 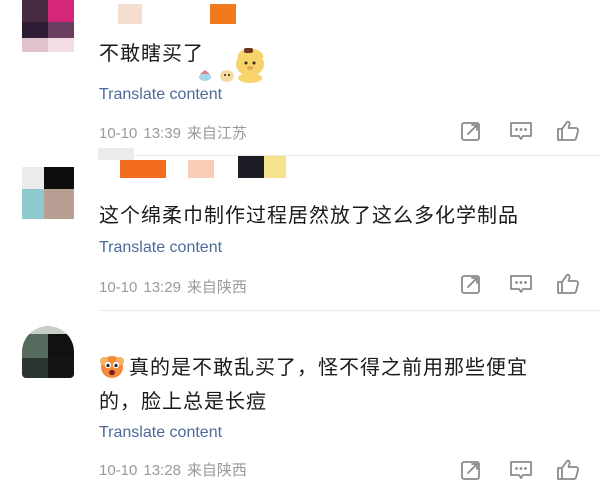 I want to click on comment-time: 13:39, so click(x=162, y=133).